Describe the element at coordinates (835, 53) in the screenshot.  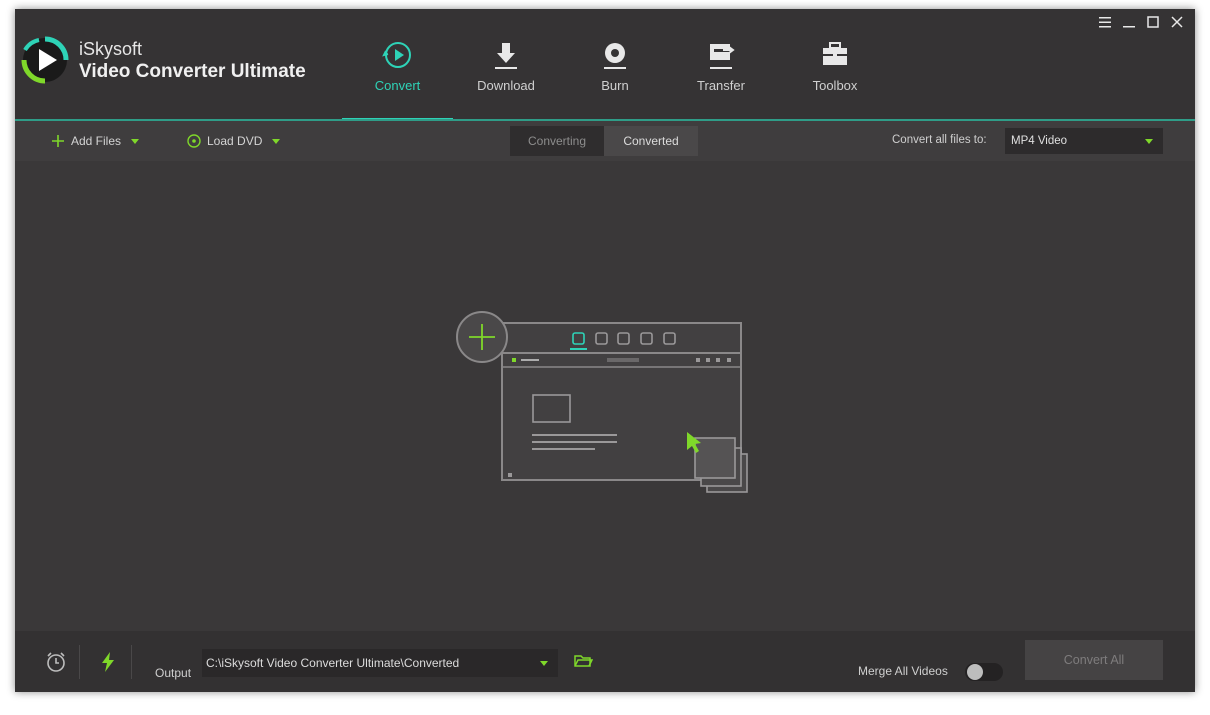
I see `toolbox-icon` at that location.